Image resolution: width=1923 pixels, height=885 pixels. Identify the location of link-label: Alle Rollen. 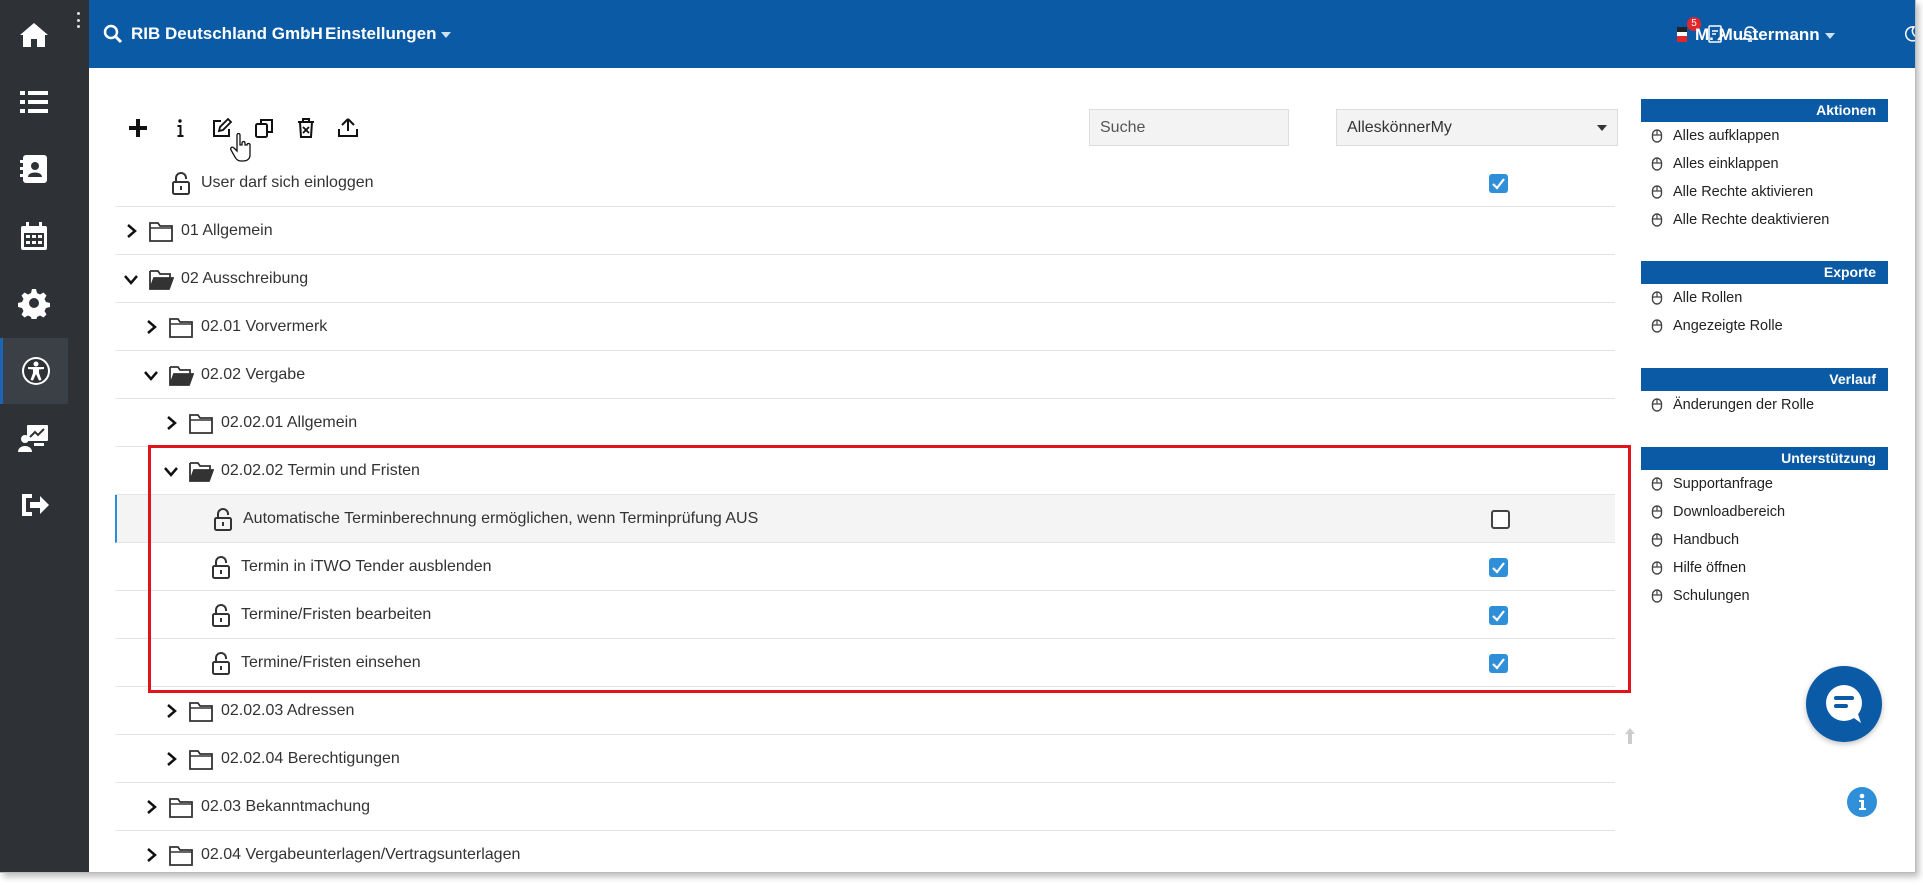
(1708, 298).